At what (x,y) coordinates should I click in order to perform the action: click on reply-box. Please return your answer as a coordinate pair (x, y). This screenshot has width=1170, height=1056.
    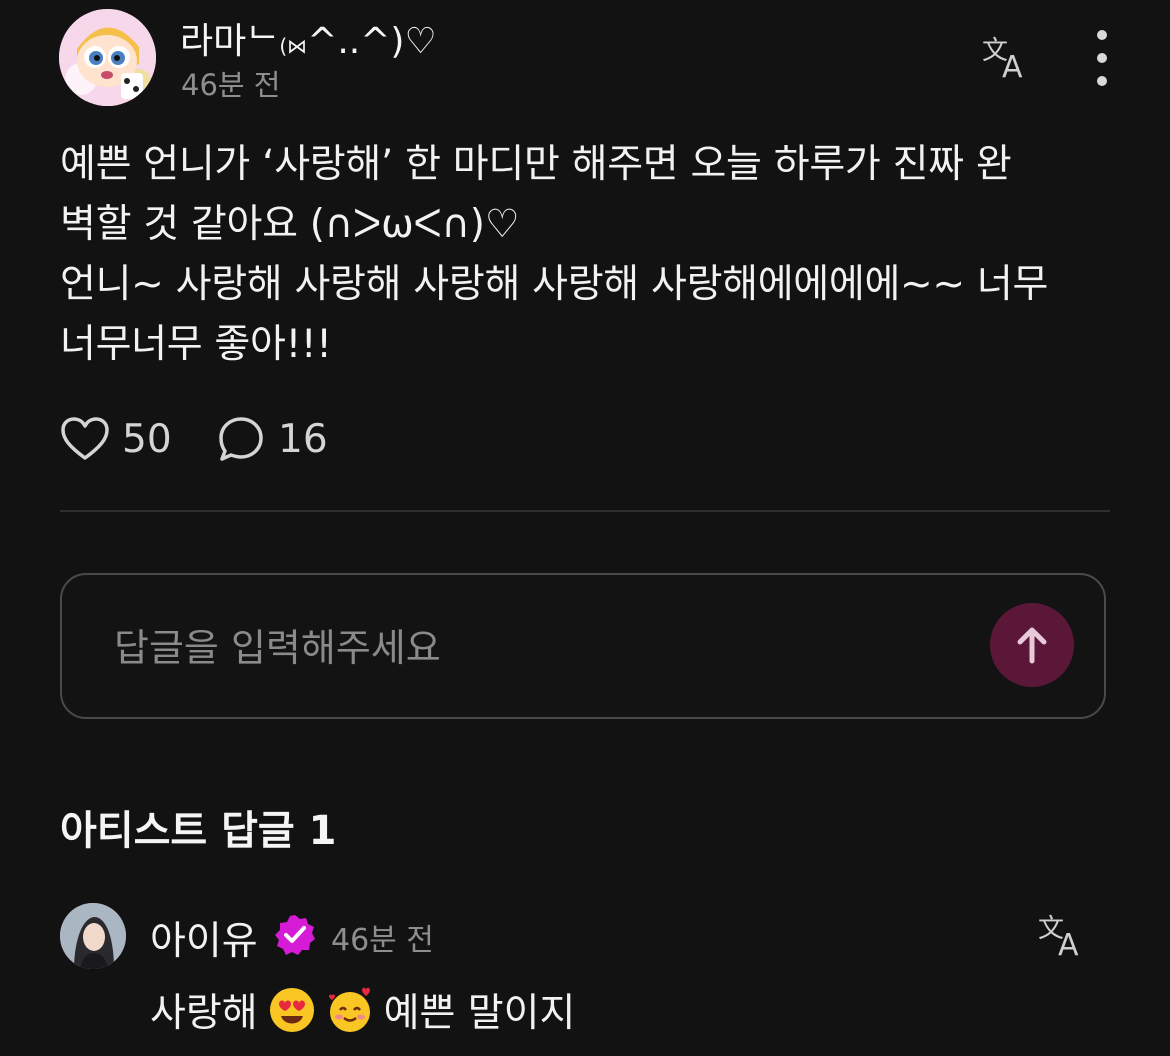
    Looking at the image, I should click on (583, 646).